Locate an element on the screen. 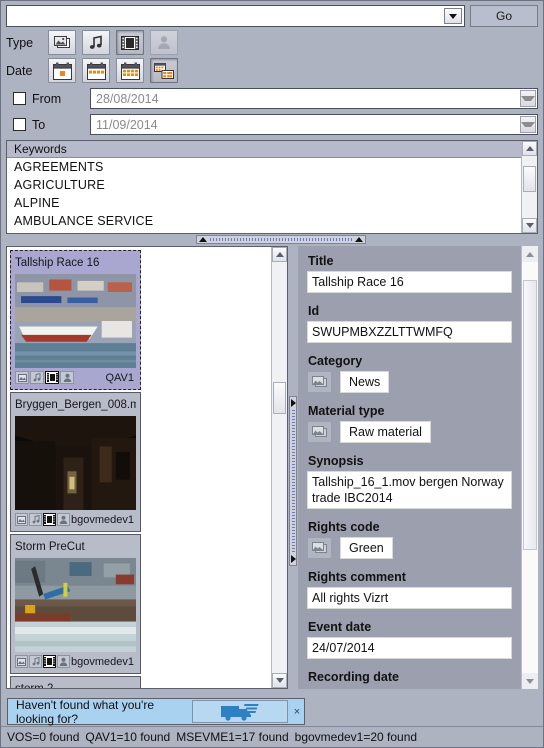  vertical-splitter is located at coordinates (293, 467).